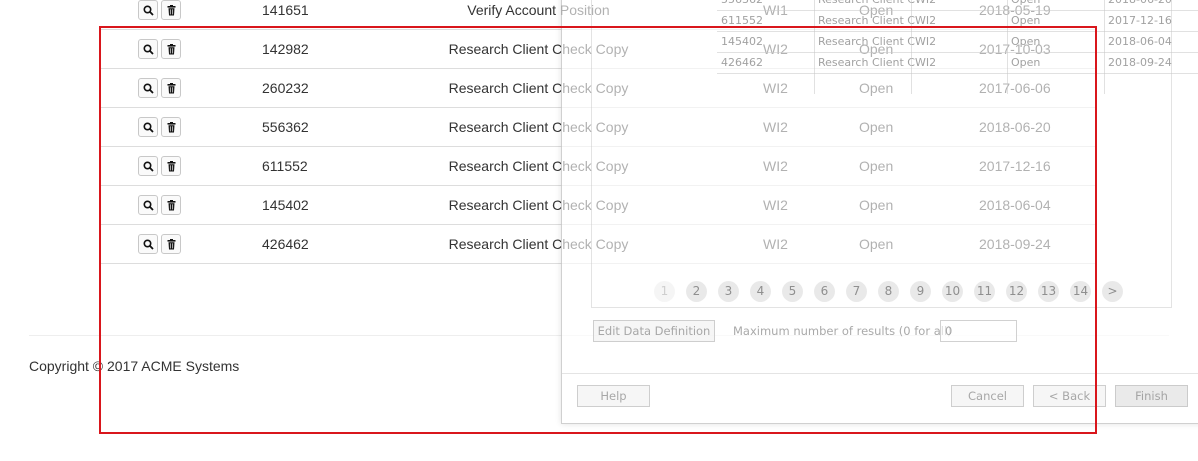  Describe the element at coordinates (1140, 5) in the screenshot. I see `preview-date: 2018-06-20` at that location.